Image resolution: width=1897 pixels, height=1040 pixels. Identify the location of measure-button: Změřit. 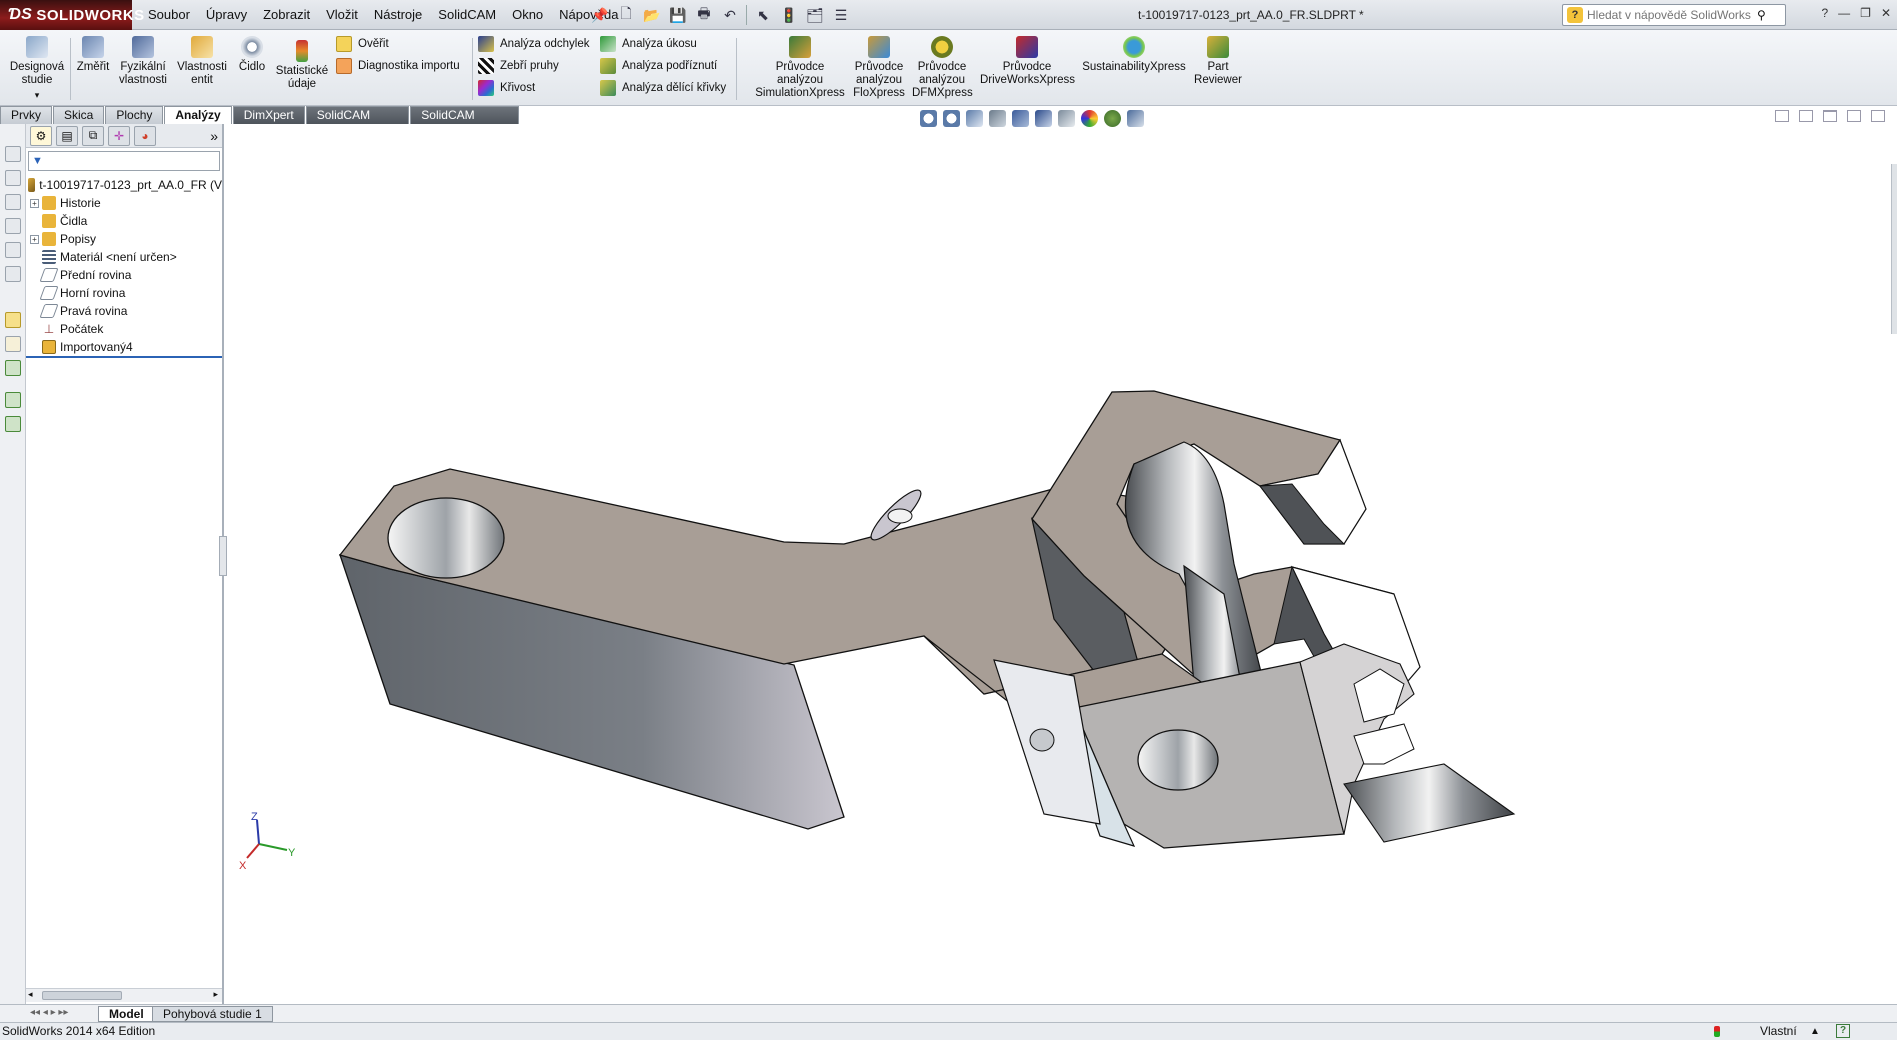
(93, 55).